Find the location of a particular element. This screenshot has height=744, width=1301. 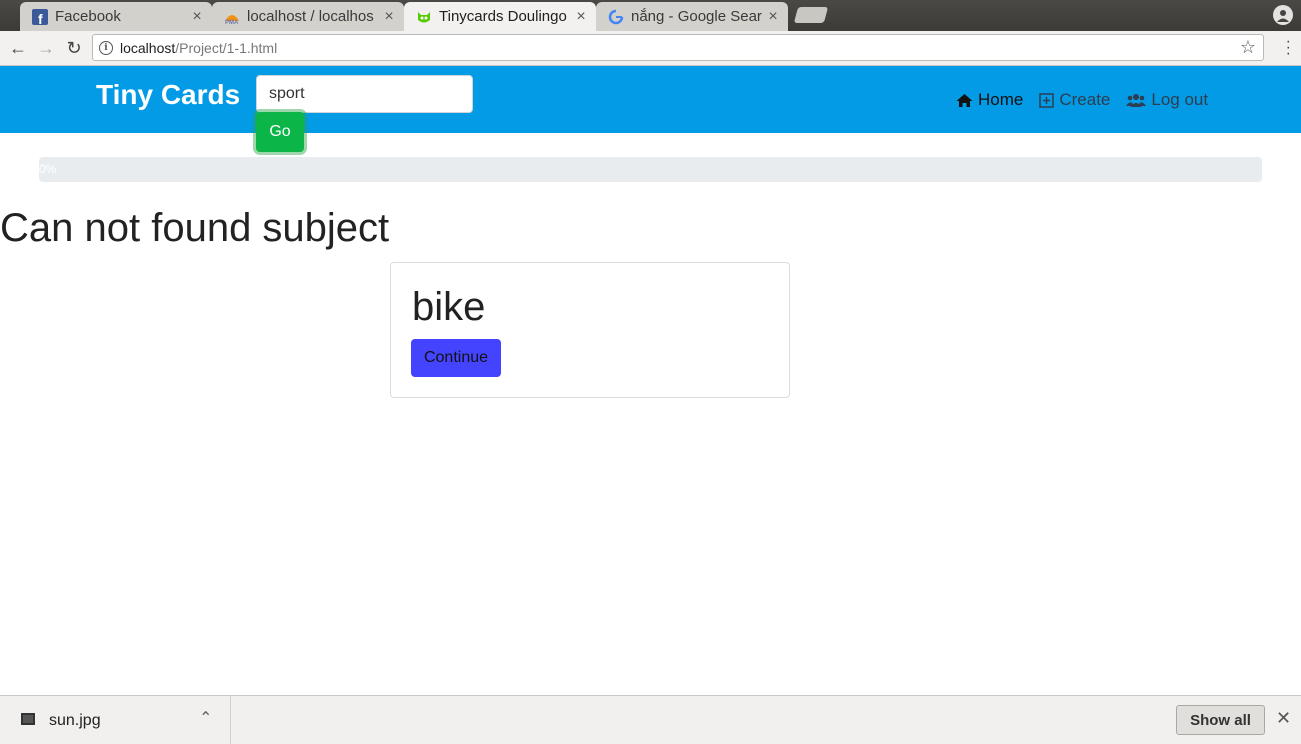

google-icon is located at coordinates (616, 17).